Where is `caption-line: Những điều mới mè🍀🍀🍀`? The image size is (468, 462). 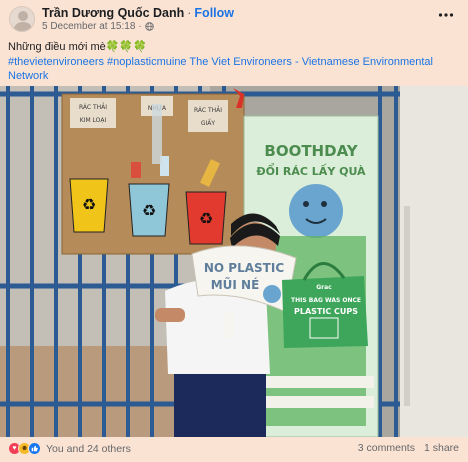
caption-line: Những điều mới mè🍀🍀🍀 is located at coordinates (234, 47).